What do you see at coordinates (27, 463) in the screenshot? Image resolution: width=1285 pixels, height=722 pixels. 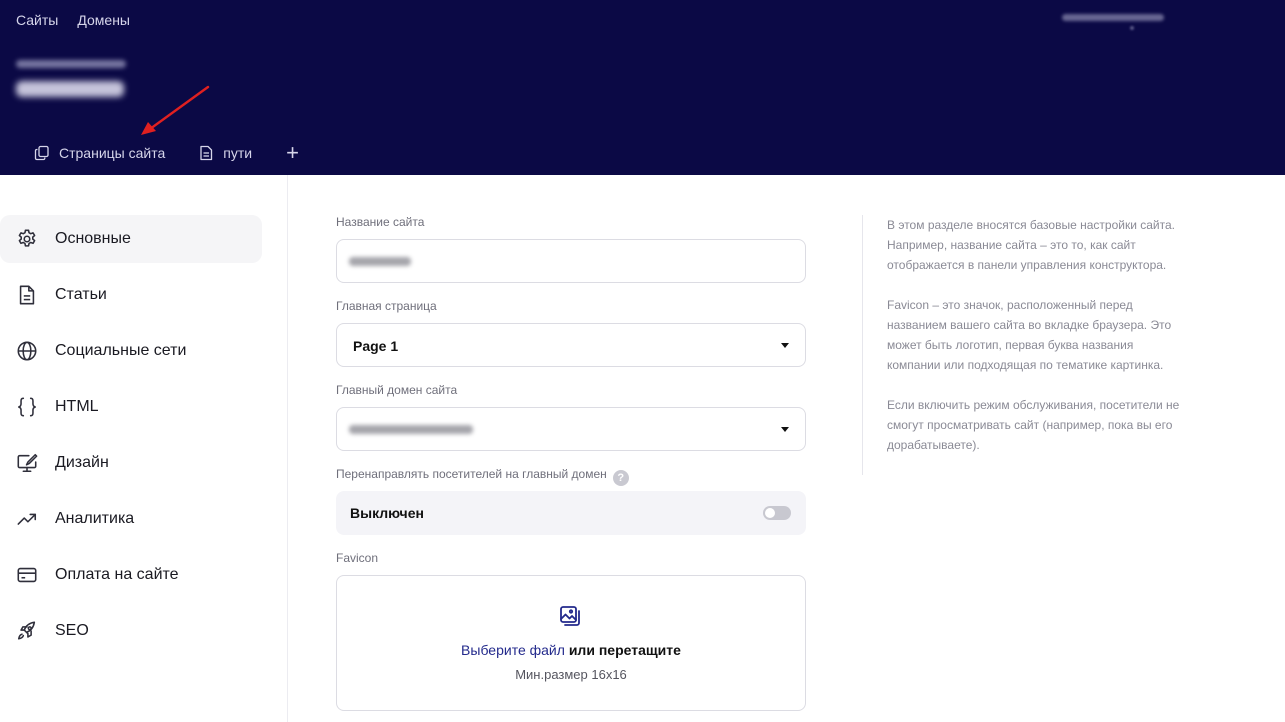 I see `monitor-brush-icon` at bounding box center [27, 463].